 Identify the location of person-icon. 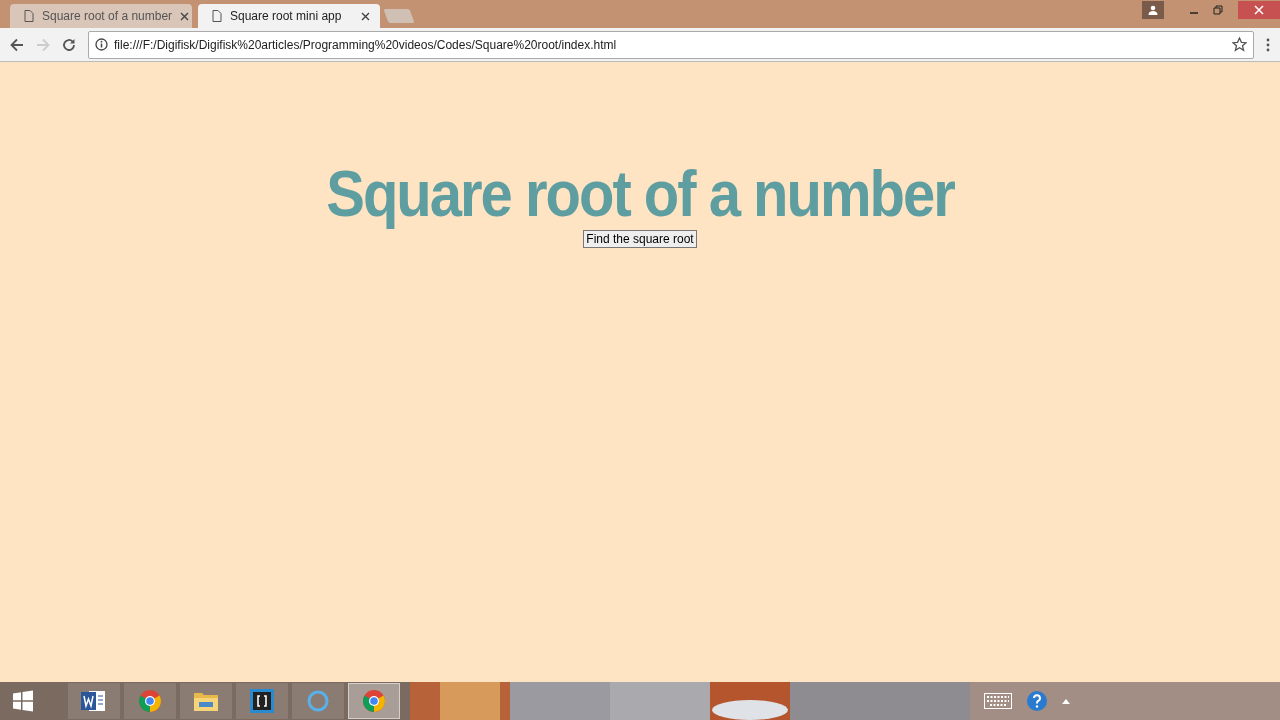
(1153, 10).